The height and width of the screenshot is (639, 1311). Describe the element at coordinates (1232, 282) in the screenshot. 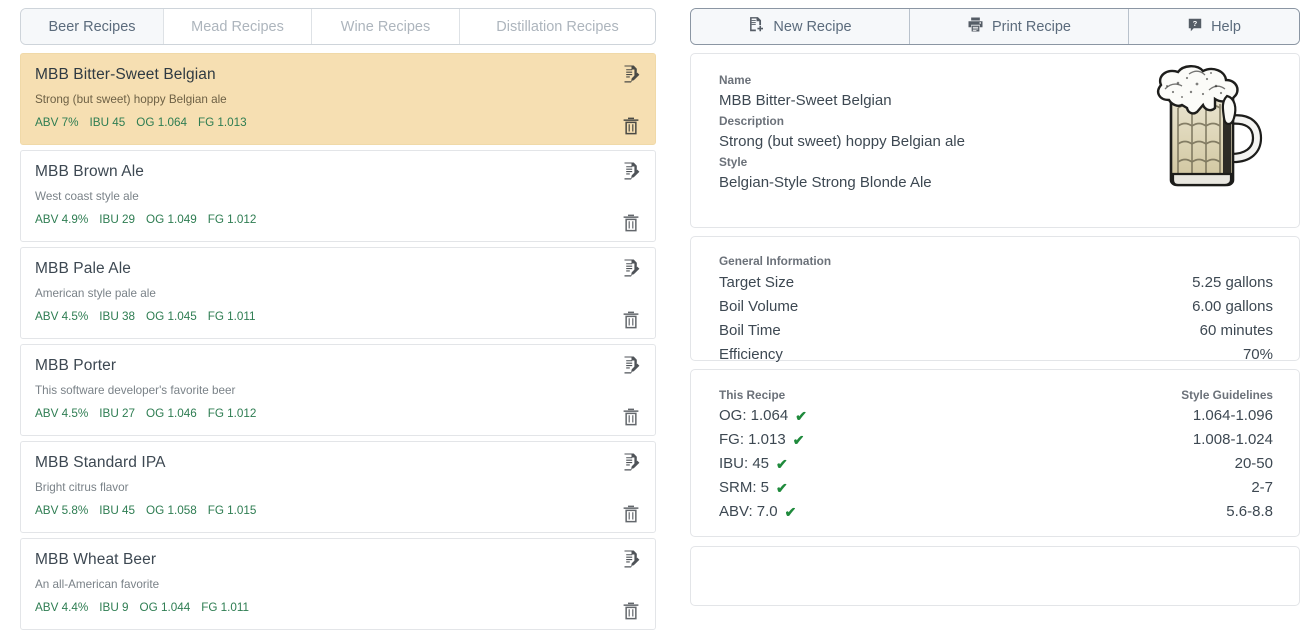

I see `target-size-value: 5.25 gallons` at that location.